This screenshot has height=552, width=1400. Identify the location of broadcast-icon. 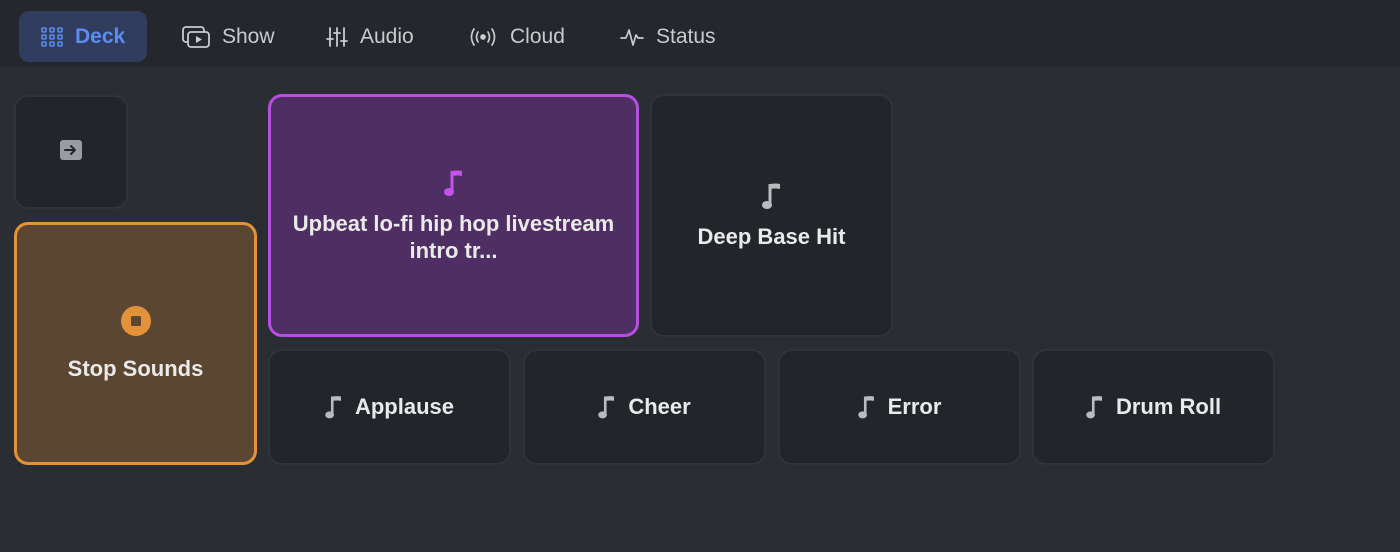
(483, 37).